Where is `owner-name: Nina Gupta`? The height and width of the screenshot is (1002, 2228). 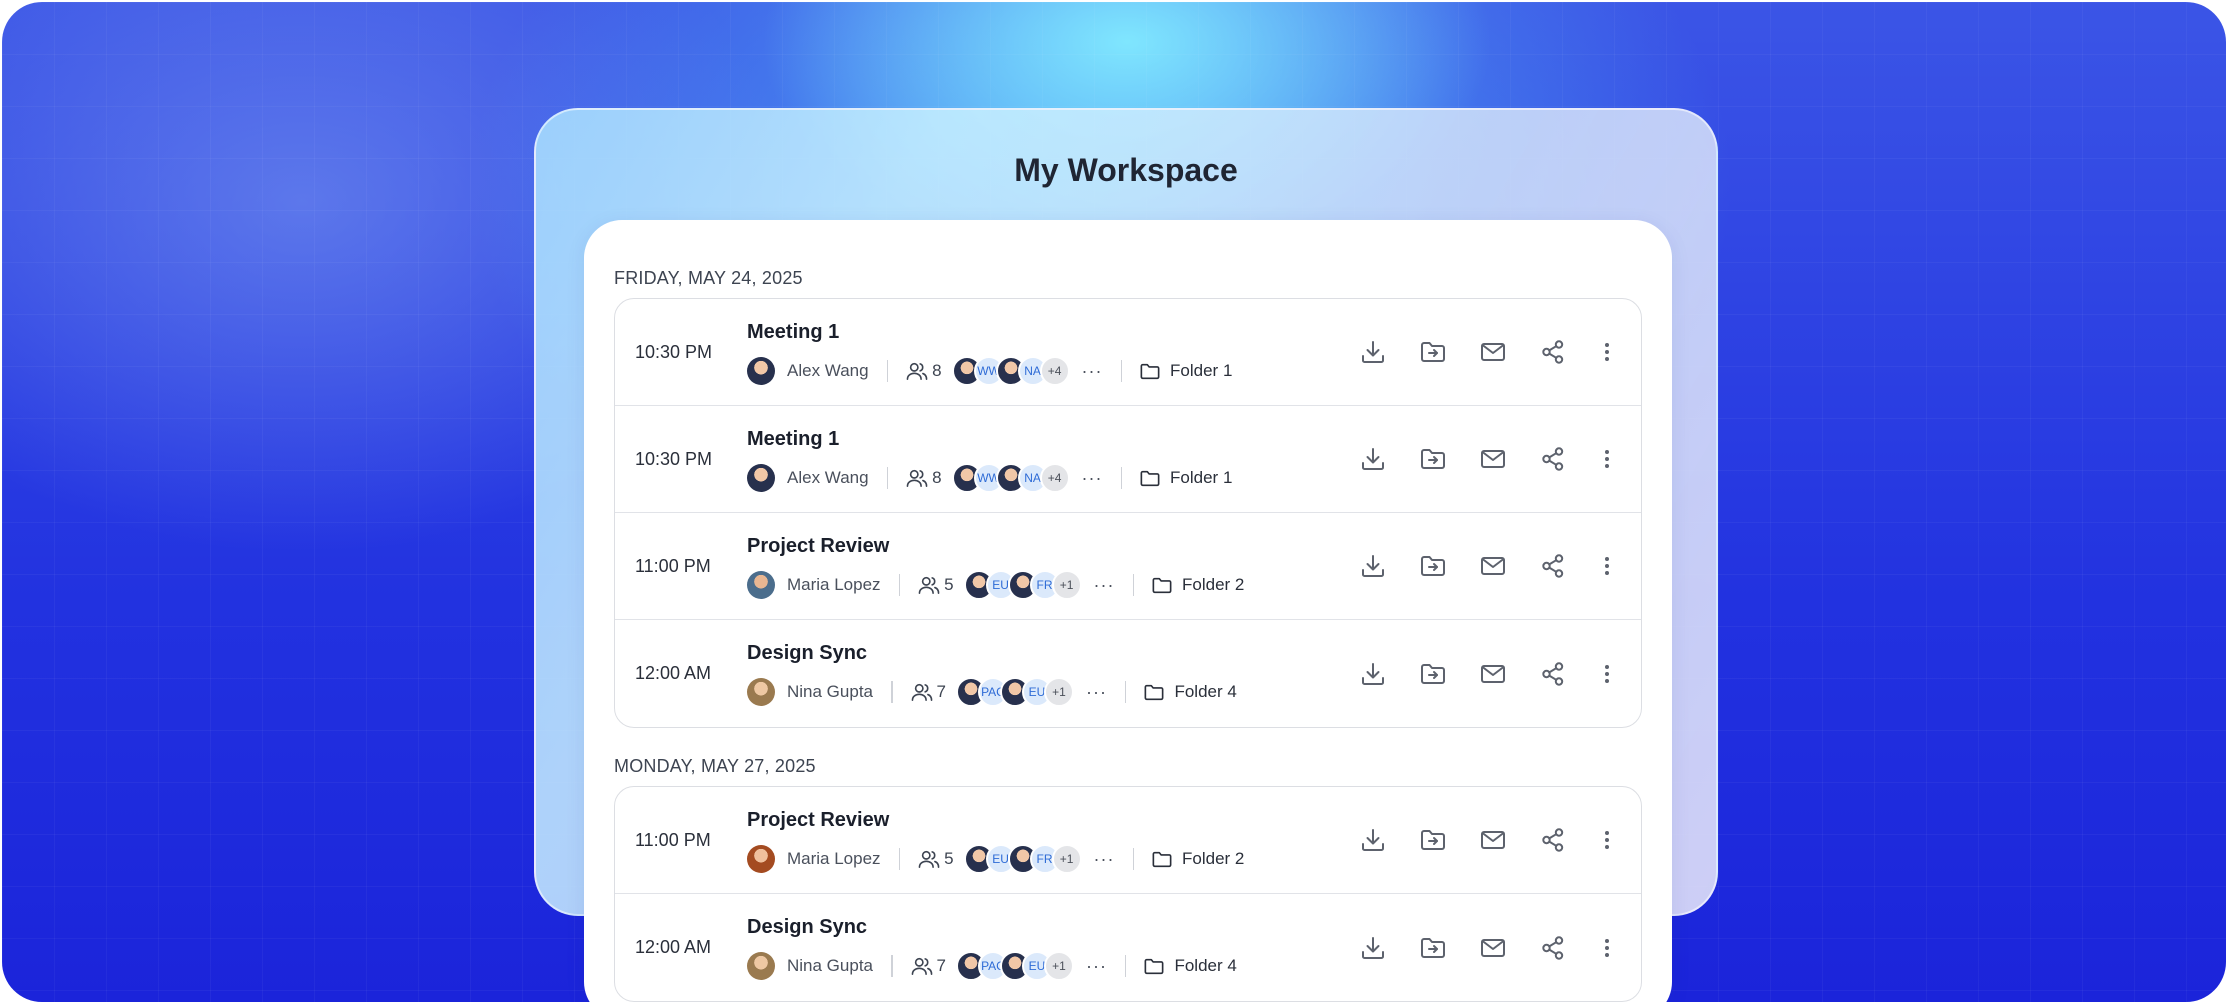 owner-name: Nina Gupta is located at coordinates (830, 965).